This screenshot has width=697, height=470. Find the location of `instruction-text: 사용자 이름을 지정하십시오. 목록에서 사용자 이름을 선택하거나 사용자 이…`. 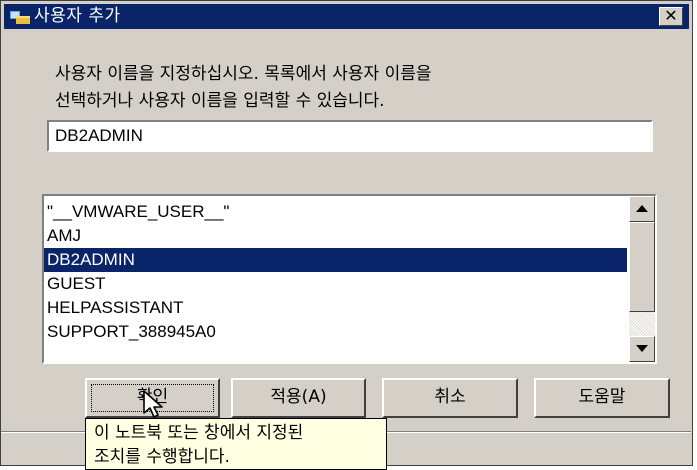

instruction-text: 사용자 이름을 지정하십시오. 목록에서 사용자 이름을 선택하거나 사용자 이… is located at coordinates (345, 88).